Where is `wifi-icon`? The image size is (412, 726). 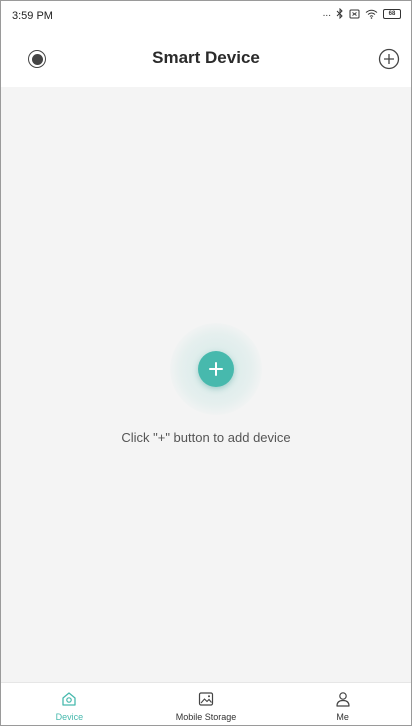
wifi-icon is located at coordinates (371, 14).